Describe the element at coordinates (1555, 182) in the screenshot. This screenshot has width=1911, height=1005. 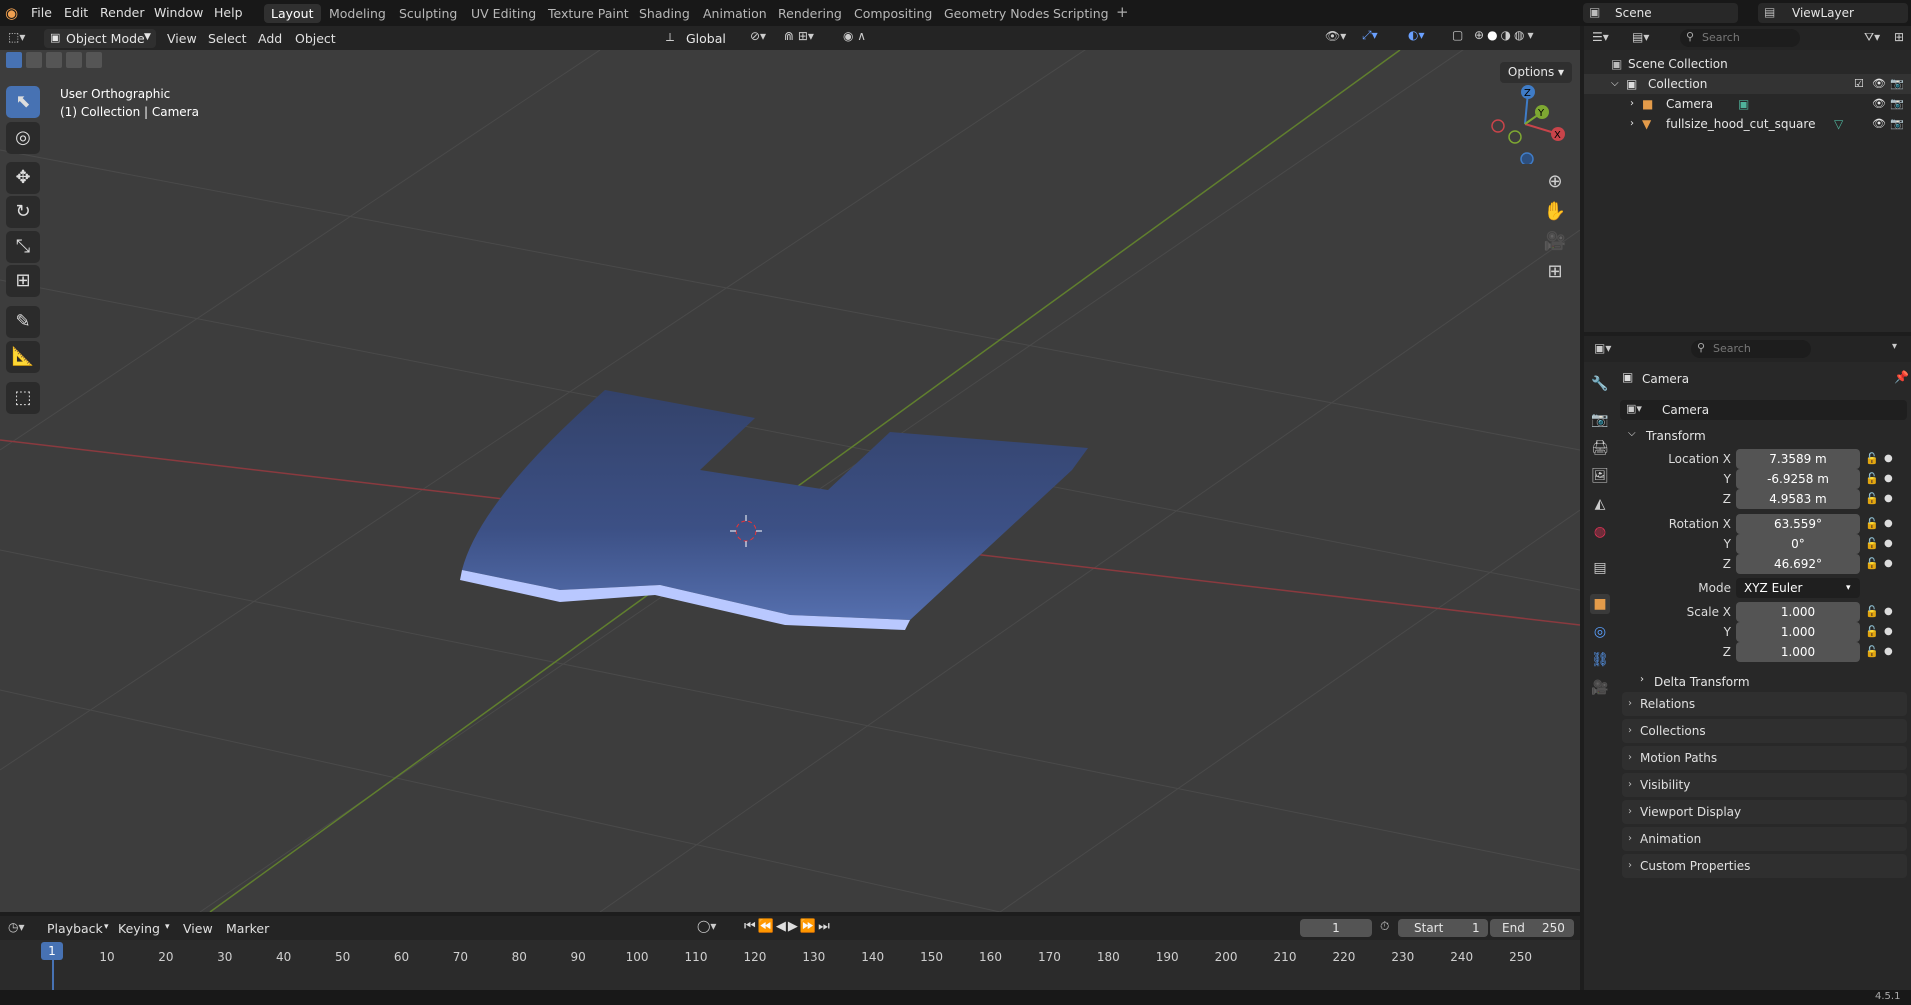
I see `zoom-icon: ⊕` at that location.